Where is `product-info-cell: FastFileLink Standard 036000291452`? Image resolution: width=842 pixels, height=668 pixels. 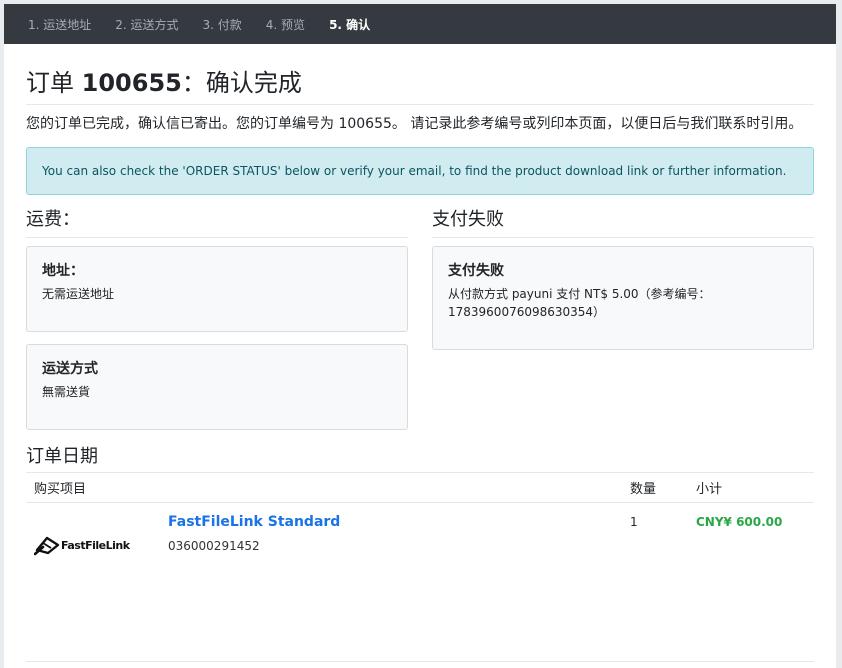 product-info-cell: FastFileLink Standard 036000291452 is located at coordinates (391, 538).